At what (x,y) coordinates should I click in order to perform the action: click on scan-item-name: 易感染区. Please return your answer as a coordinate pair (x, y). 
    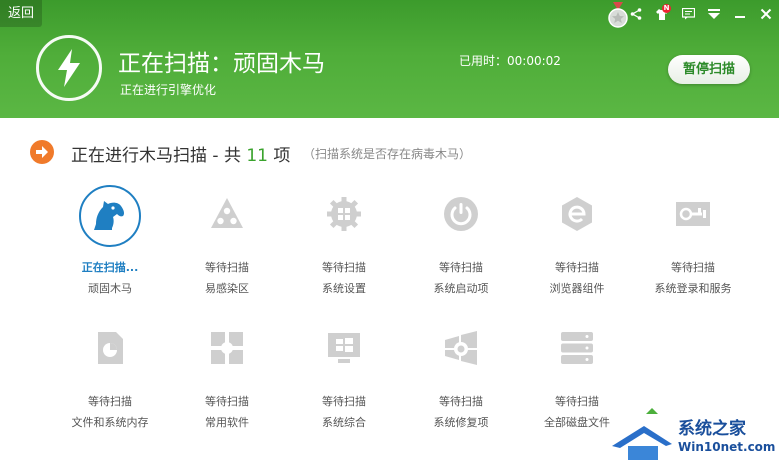
    Looking at the image, I should click on (227, 288).